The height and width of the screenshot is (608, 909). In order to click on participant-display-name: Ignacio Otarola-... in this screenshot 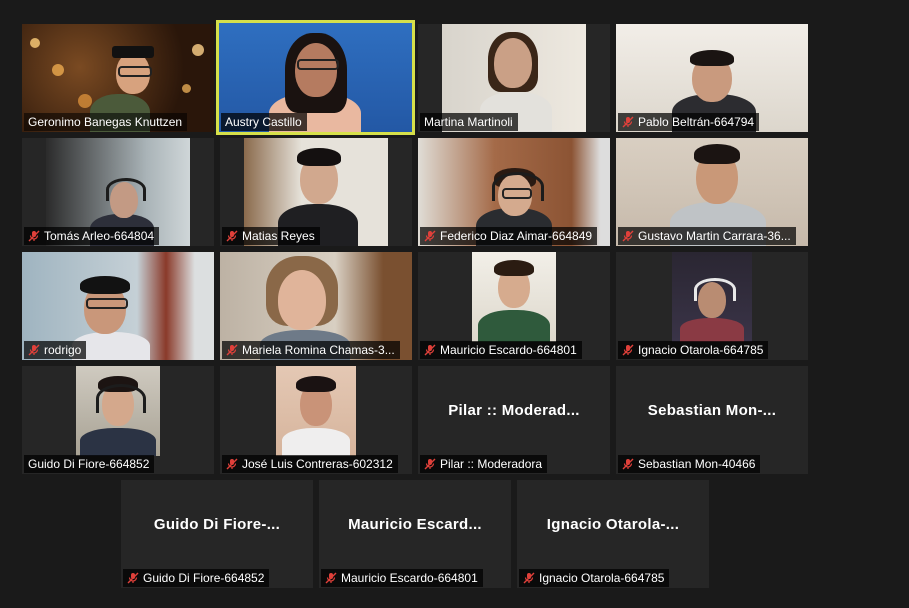, I will do `click(613, 524)`.